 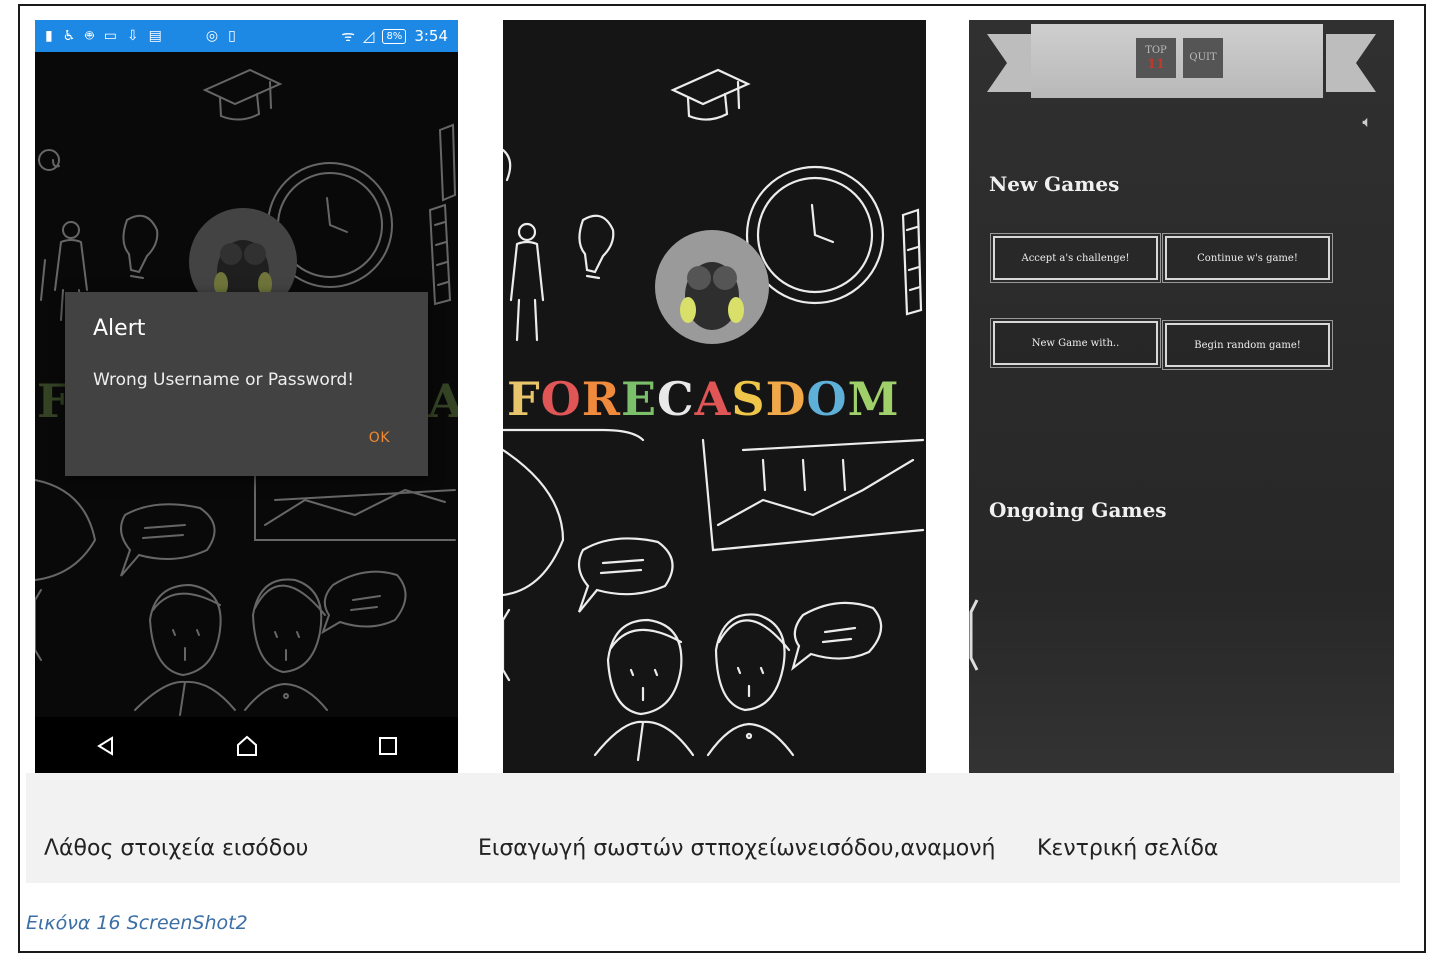 I want to click on status-bar: ▮ ♿ 🤖︎ ▭ ⇩ ▤ ◎ ▯ ᯤ ◿ 8% 3:54, so click(x=246, y=36).